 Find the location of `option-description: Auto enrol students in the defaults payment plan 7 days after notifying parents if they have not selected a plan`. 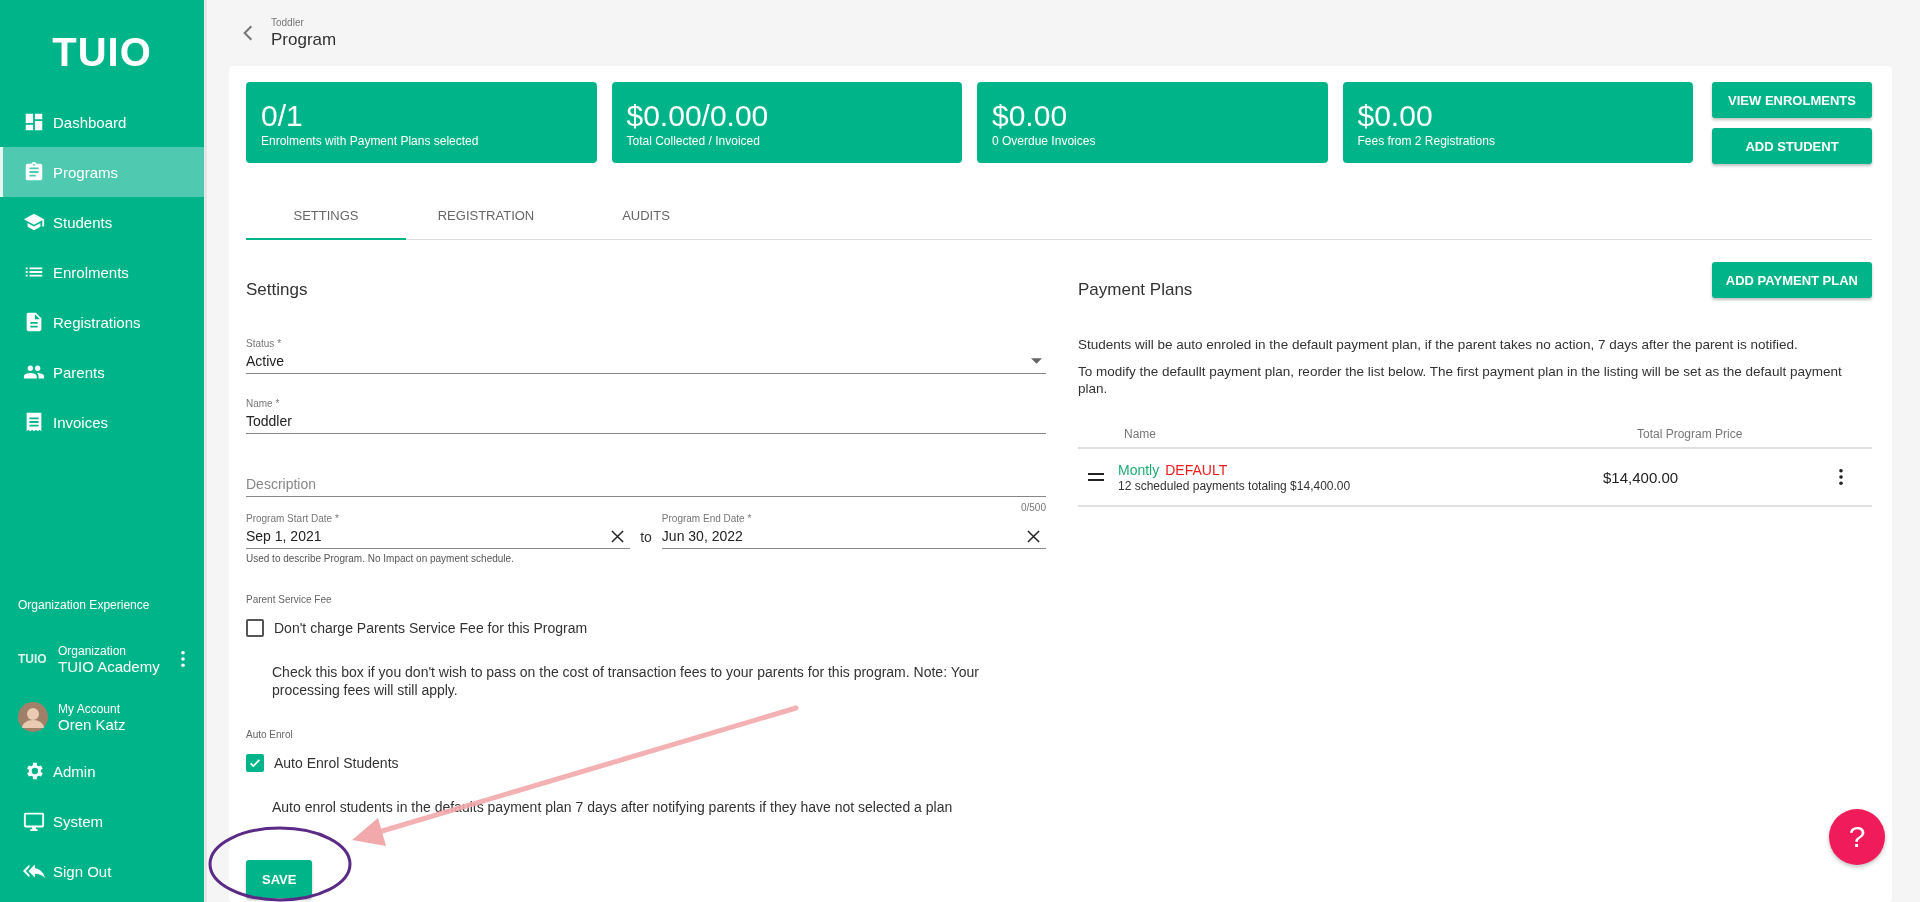

option-description: Auto enrol students in the defaults payment plan 7 days after notifying parents if they have not selected a plan is located at coordinates (613, 807).